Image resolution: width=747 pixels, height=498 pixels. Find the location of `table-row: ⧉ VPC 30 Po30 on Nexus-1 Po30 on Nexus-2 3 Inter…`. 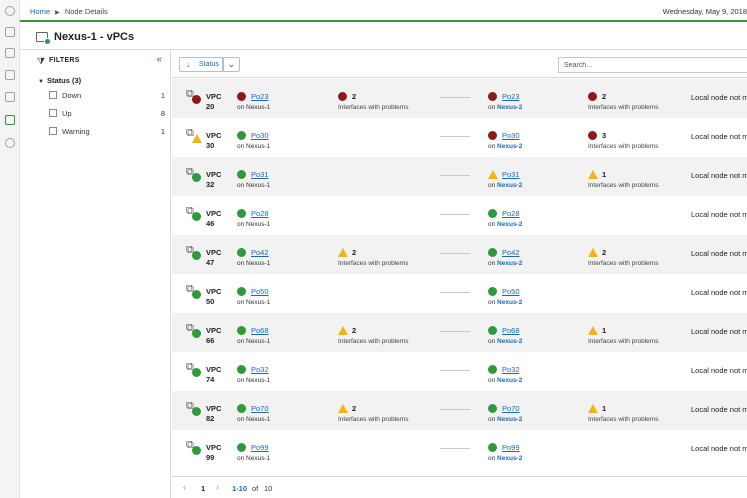

table-row: ⧉ VPC 30 Po30 on Nexus-1 Po30 on Nexus-2 3 Inter… is located at coordinates (459, 137).